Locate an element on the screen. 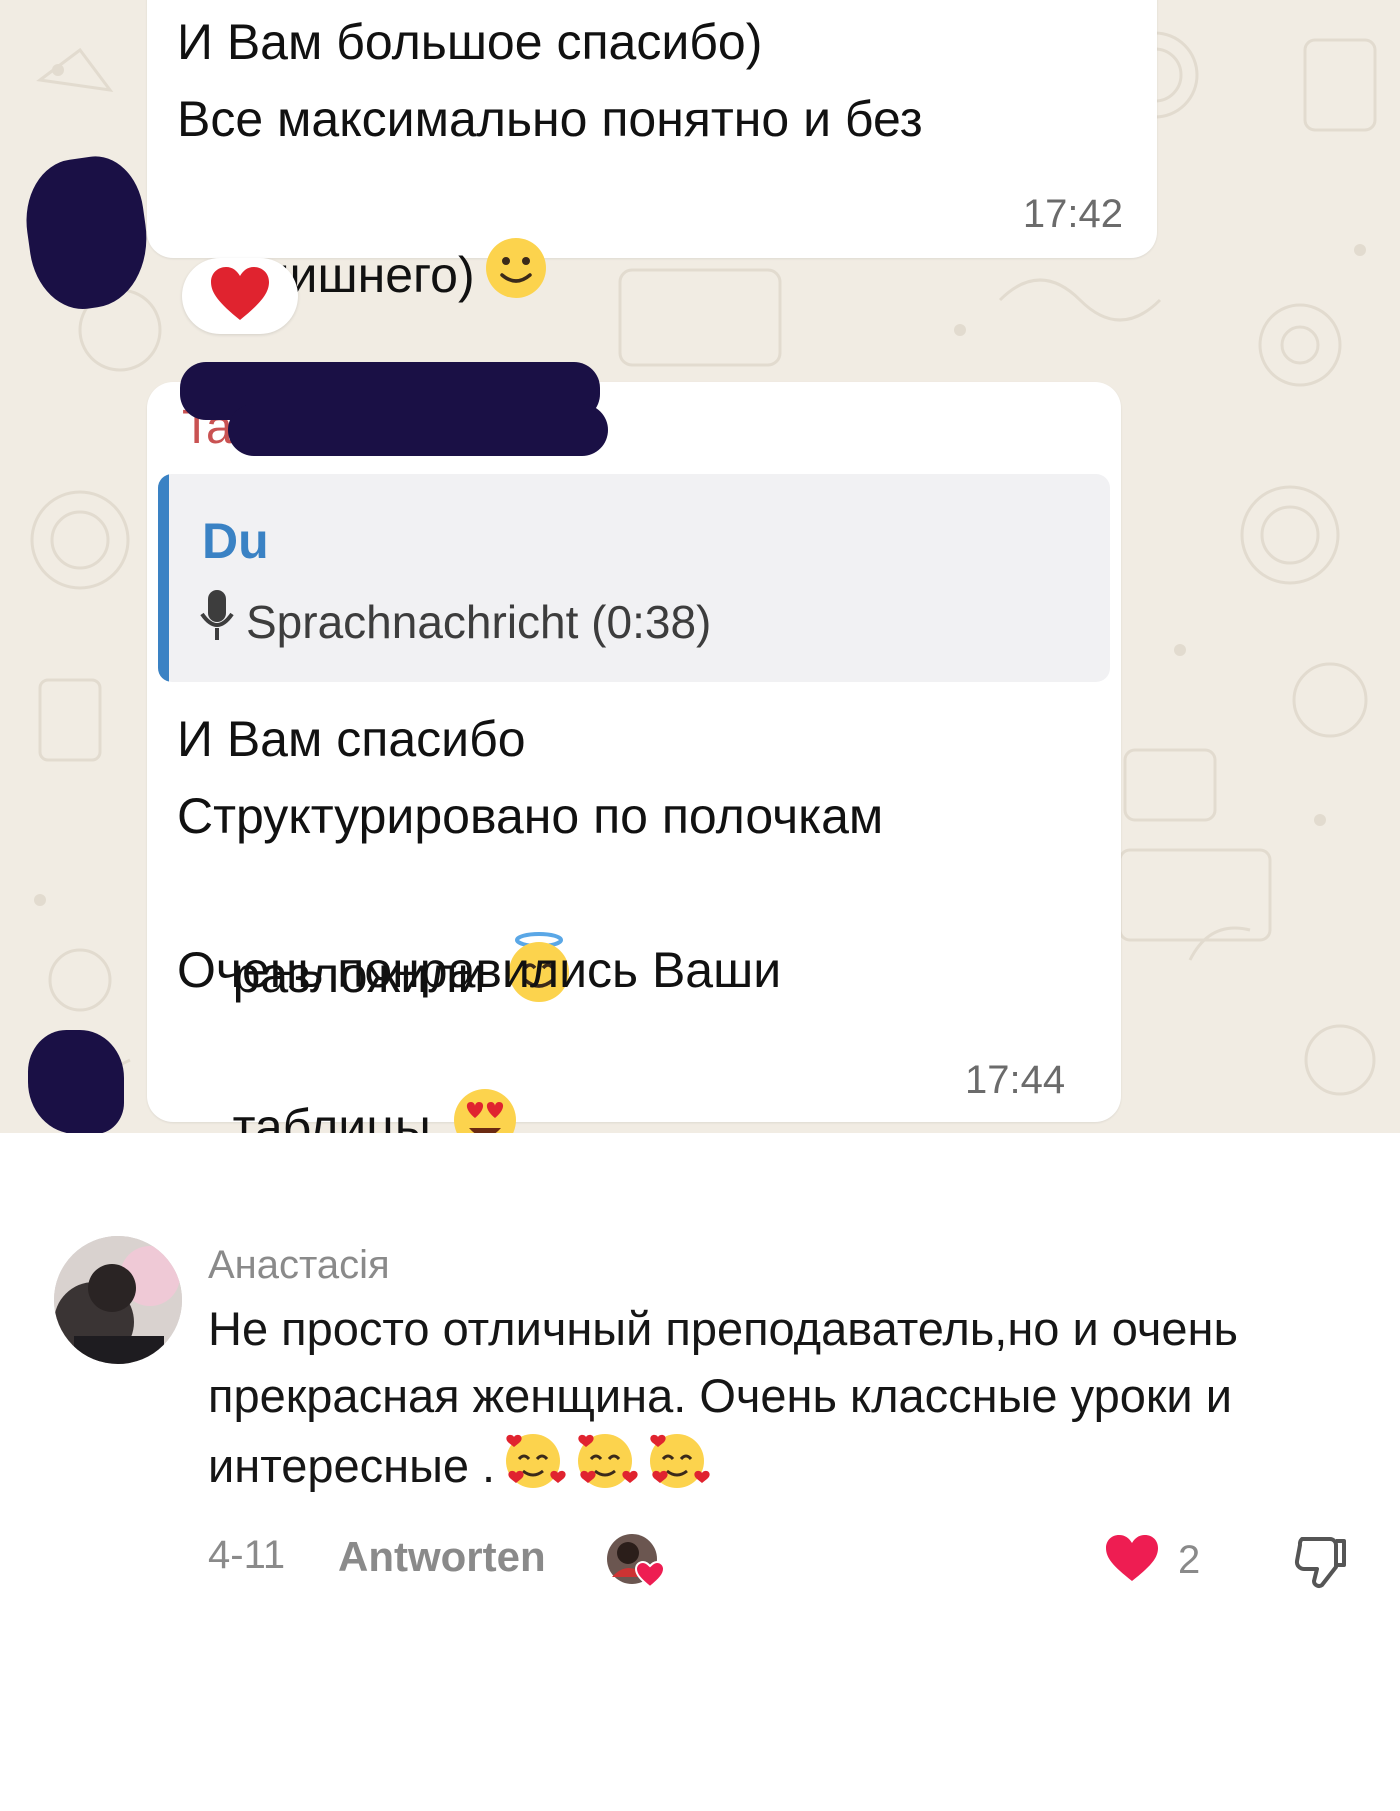 This screenshot has height=1811, width=1400. message-text-line: Структурировано по полочкам is located at coordinates (530, 816).